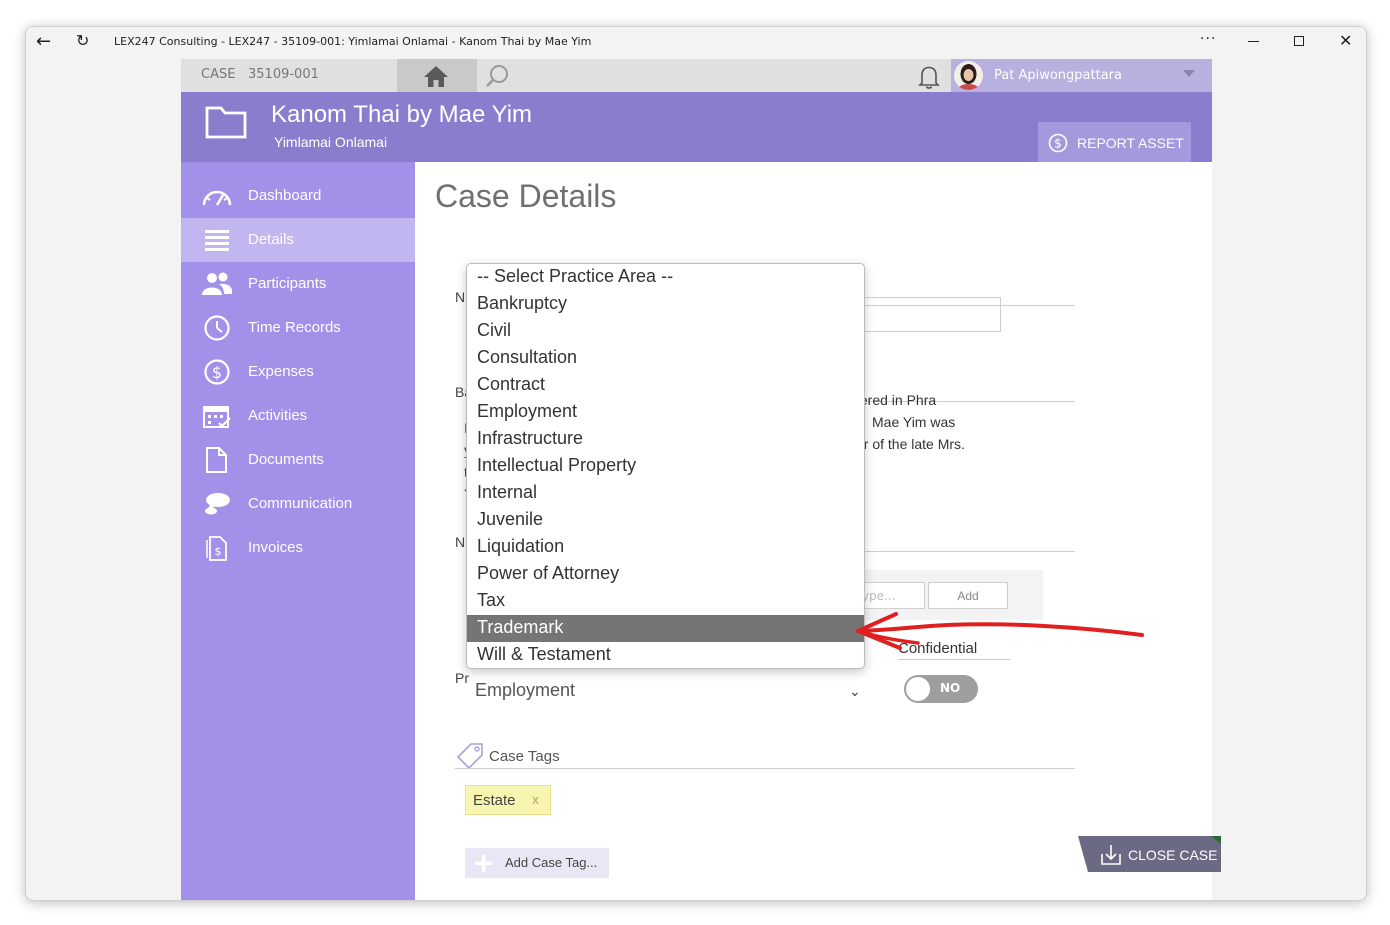  What do you see at coordinates (665, 358) in the screenshot?
I see `dropdown-option: Consultation` at bounding box center [665, 358].